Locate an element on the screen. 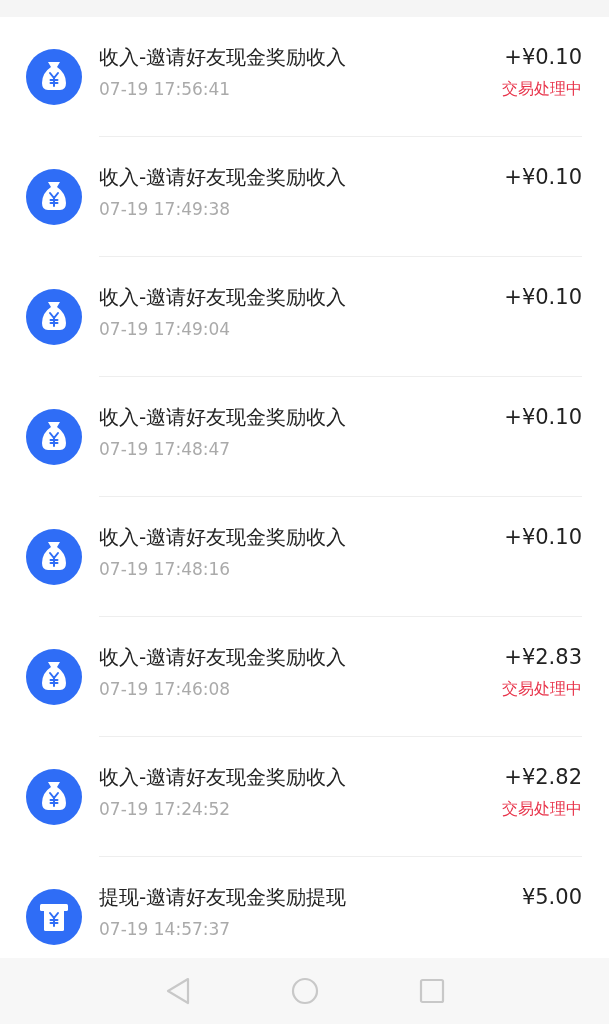  transaction-time: 07-19 17:49:04 is located at coordinates (165, 329).